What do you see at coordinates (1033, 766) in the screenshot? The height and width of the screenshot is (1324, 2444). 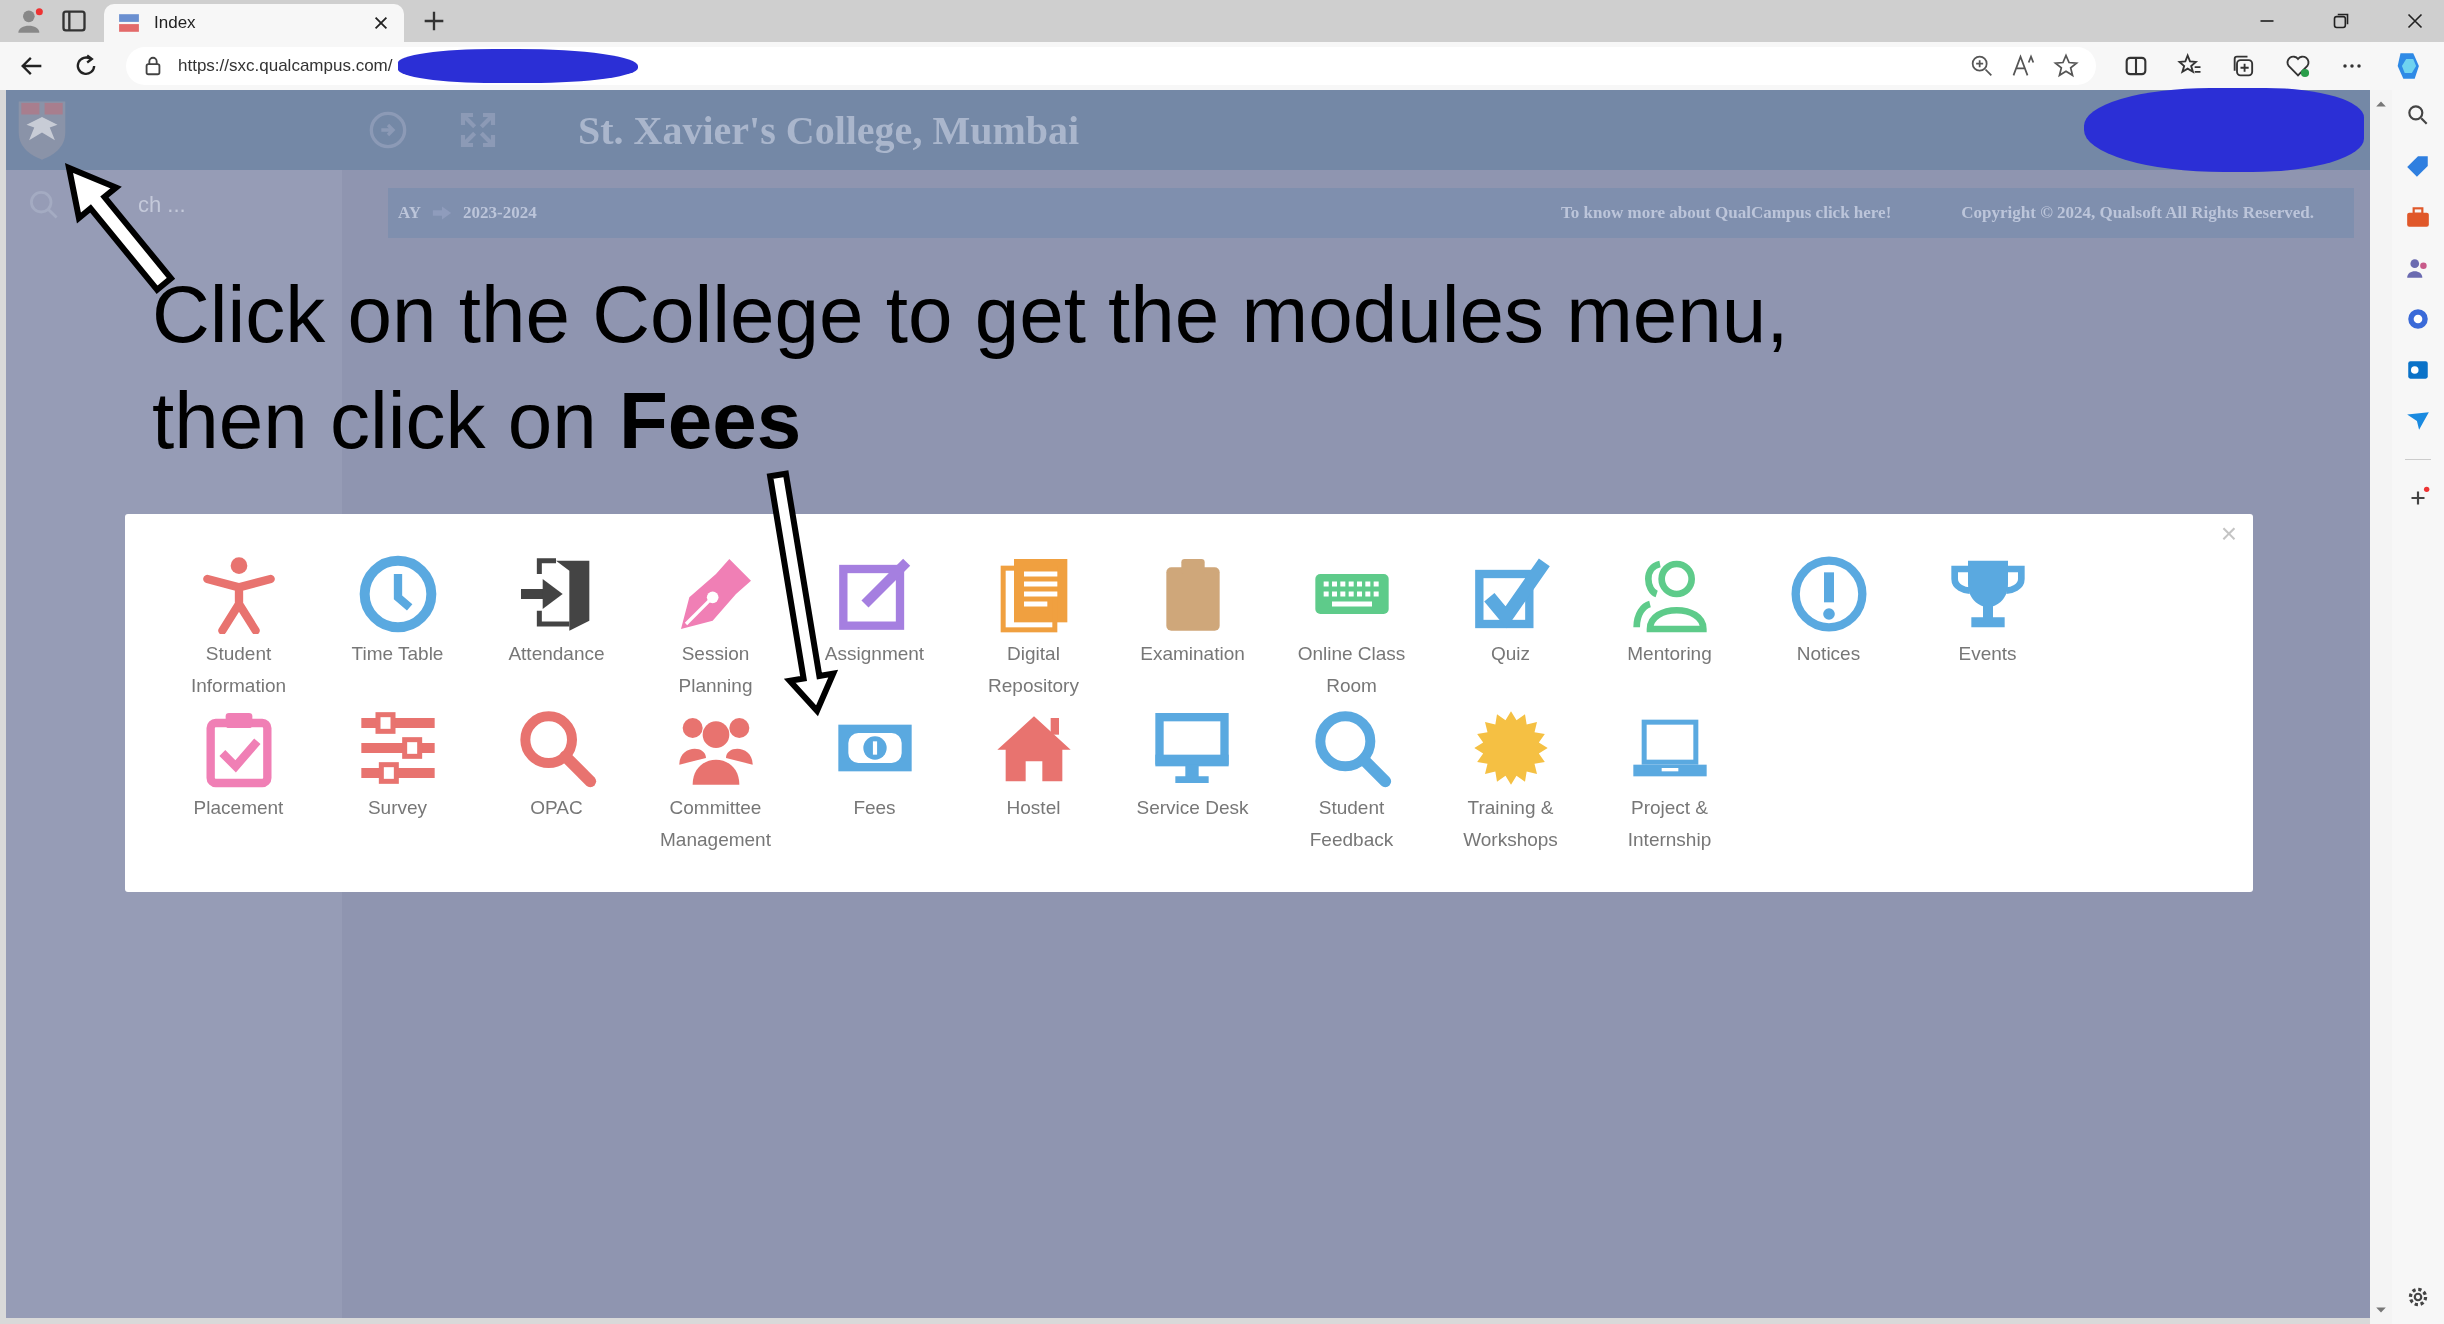 I see `module-button: Hostel` at bounding box center [1033, 766].